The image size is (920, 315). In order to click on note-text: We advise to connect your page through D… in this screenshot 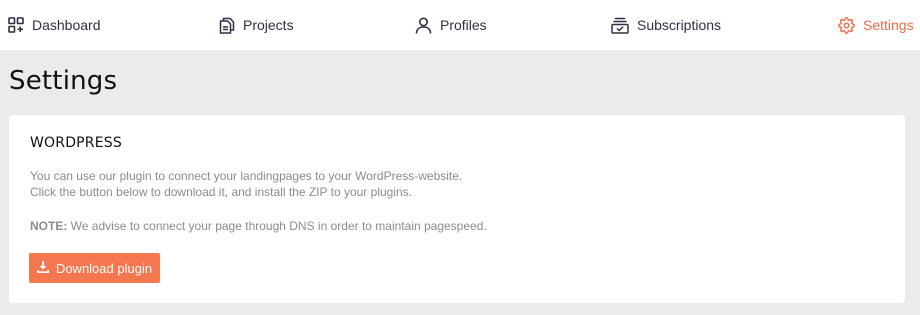, I will do `click(277, 226)`.